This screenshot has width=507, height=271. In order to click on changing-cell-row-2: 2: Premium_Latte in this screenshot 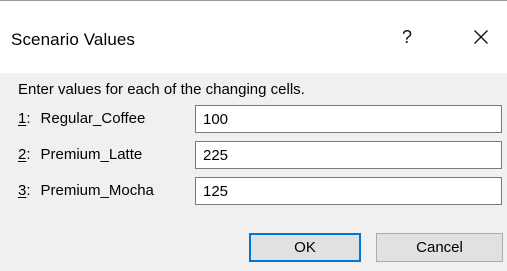, I will do `click(260, 155)`.